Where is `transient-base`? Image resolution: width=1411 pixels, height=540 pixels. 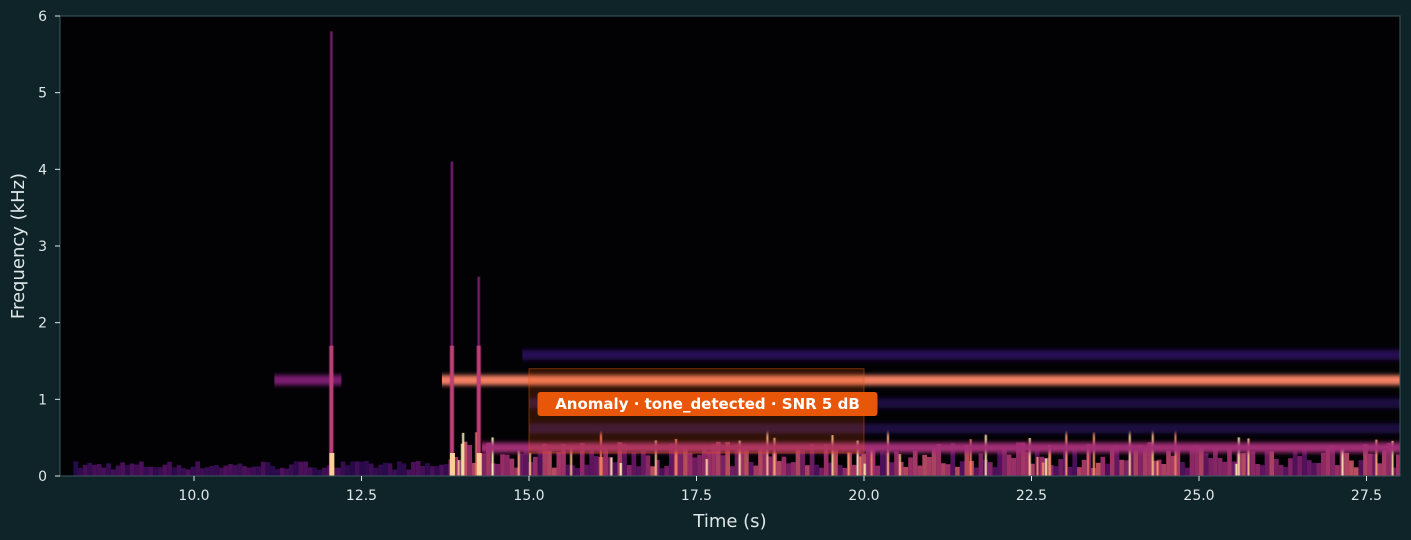 transient-base is located at coordinates (479, 464).